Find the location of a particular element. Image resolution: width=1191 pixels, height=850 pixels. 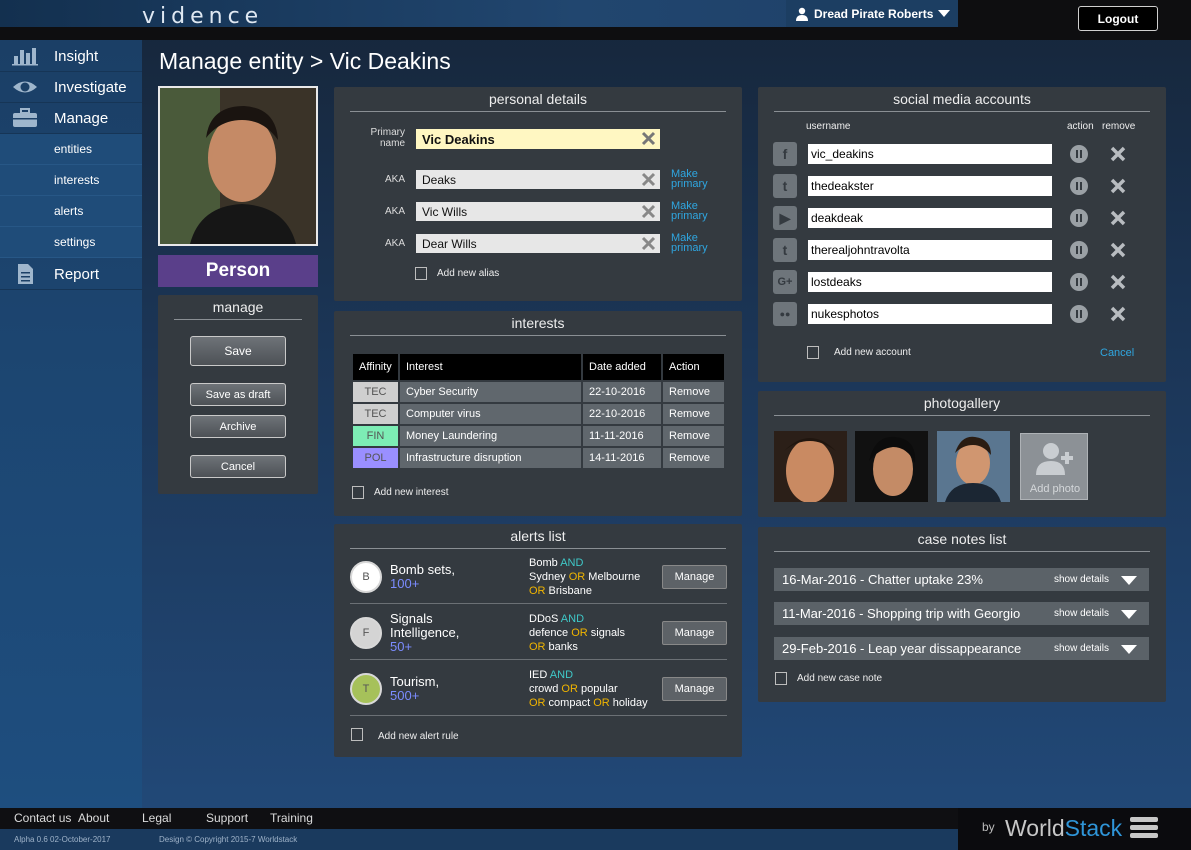

portrait-image is located at coordinates (238, 166).